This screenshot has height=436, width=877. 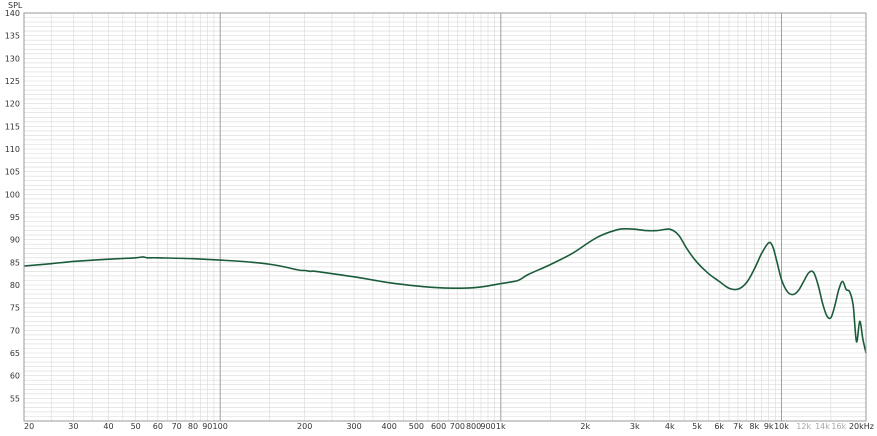 I want to click on y-tick-label: 55, so click(x=15, y=398).